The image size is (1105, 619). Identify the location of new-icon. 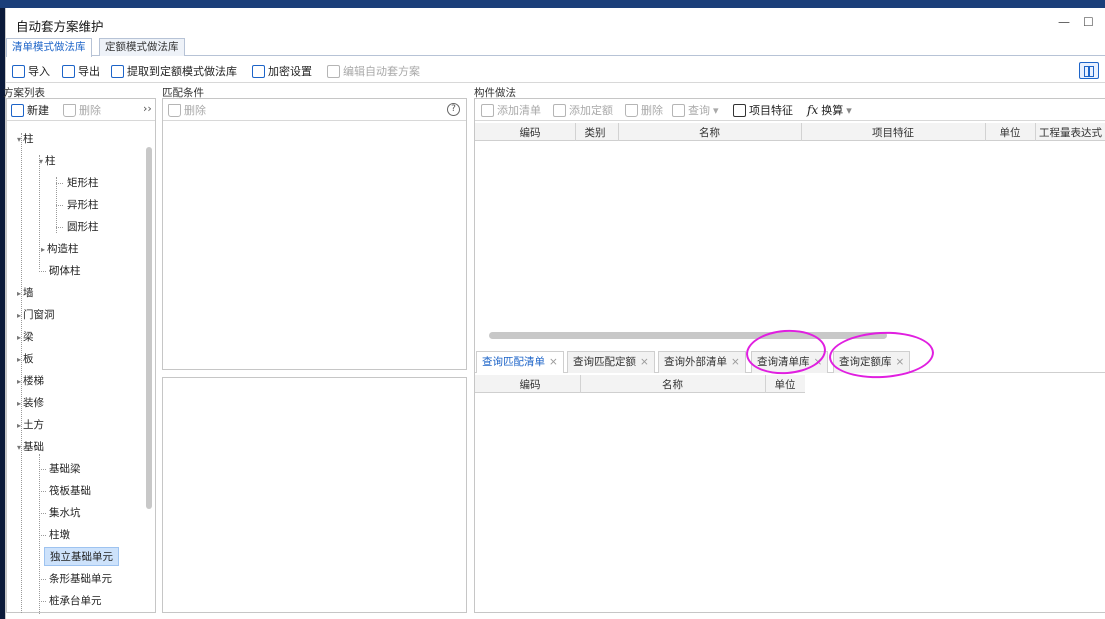
(17, 110).